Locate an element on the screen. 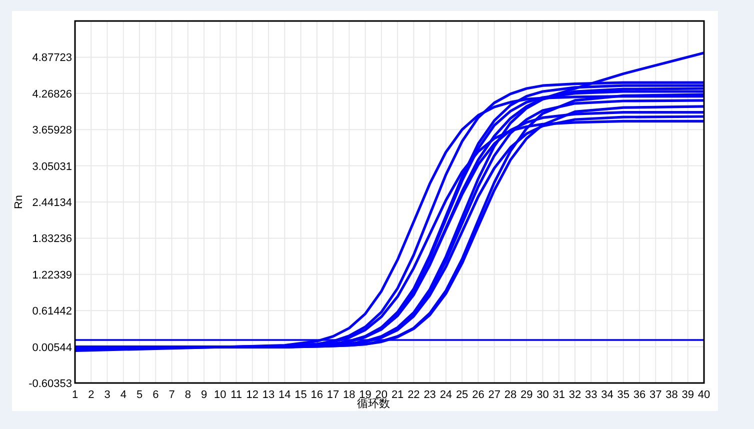 Image resolution: width=754 pixels, height=429 pixels. x-tick-label: 32 is located at coordinates (575, 395).